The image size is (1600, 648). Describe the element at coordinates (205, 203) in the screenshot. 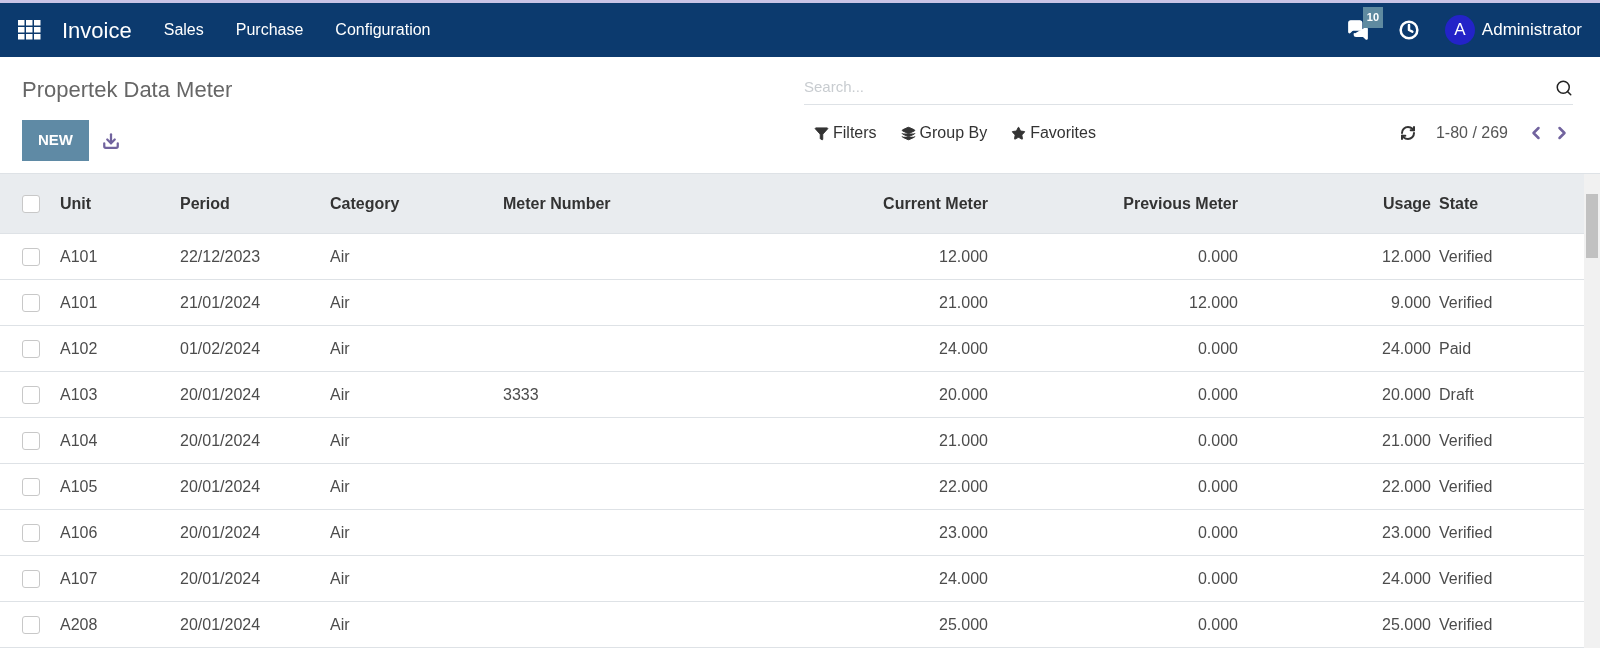

I see `column-header: Period` at that location.